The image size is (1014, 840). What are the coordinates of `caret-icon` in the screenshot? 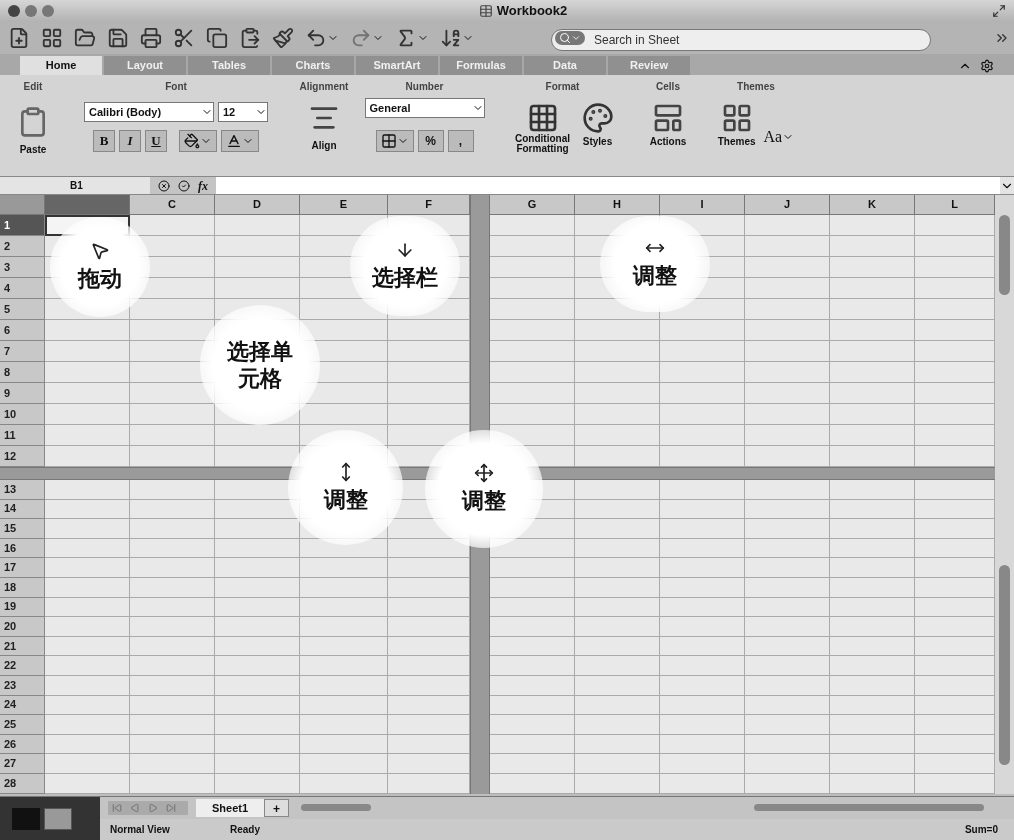 It's located at (576, 38).